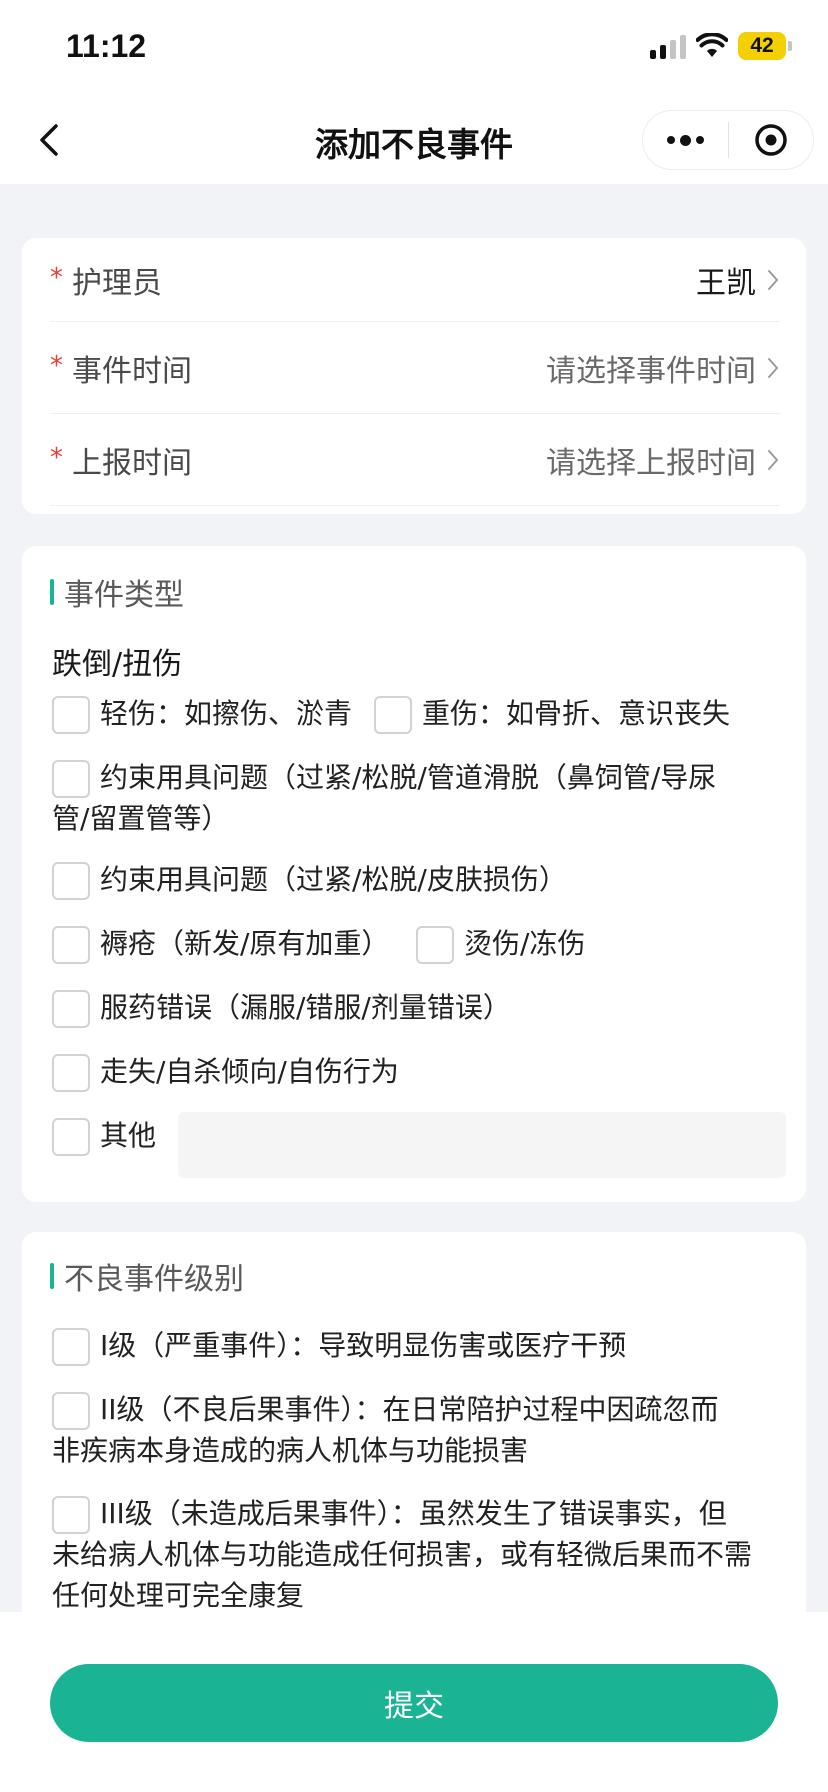 This screenshot has width=828, height=1792. What do you see at coordinates (249, 1071) in the screenshot?
I see `wander-label: 走失/自杀倾向/自伤行为` at bounding box center [249, 1071].